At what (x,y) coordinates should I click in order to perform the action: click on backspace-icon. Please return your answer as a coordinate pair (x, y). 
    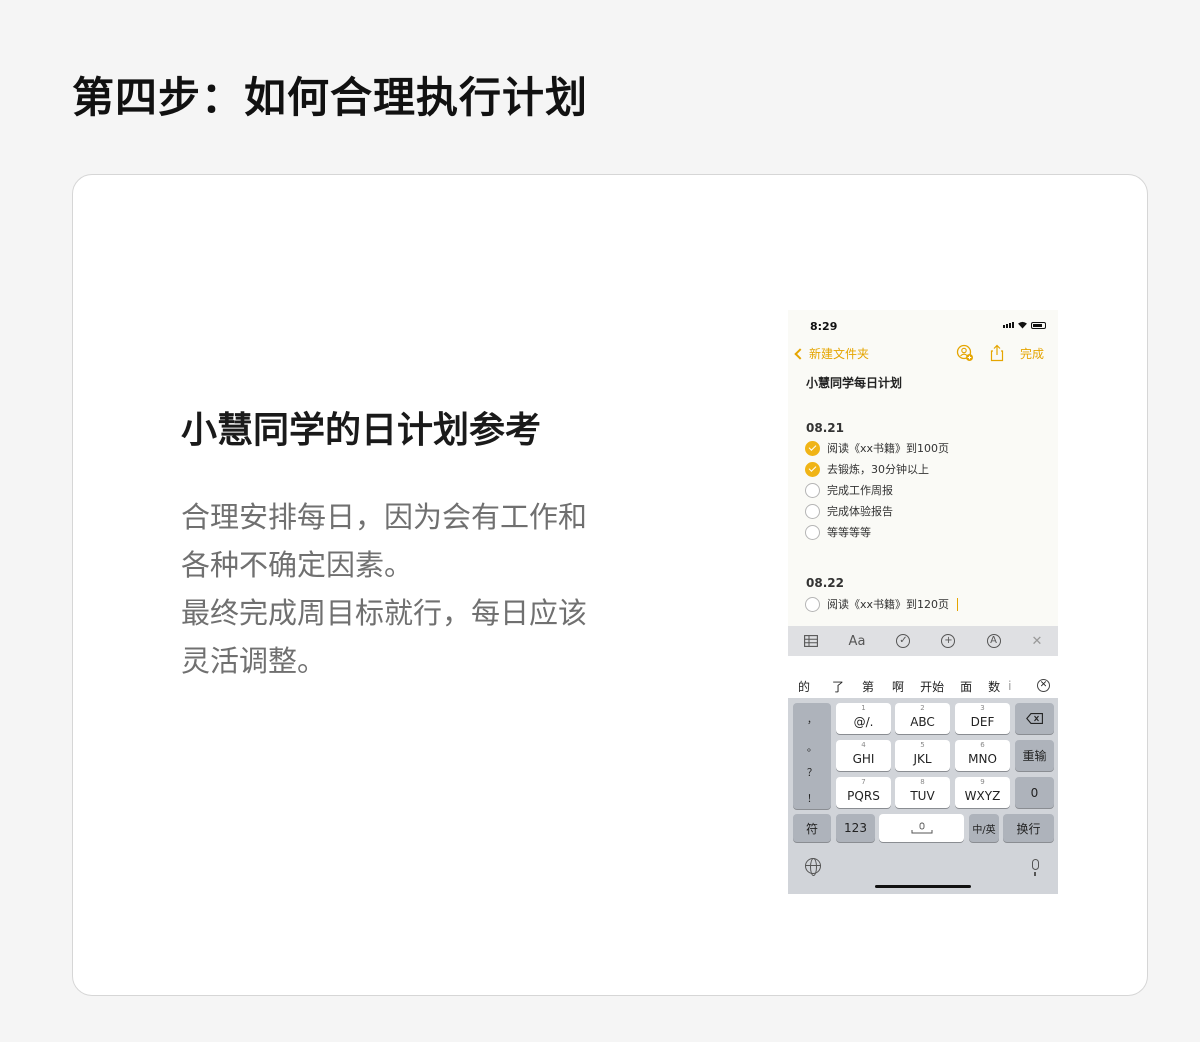
    Looking at the image, I should click on (1034, 718).